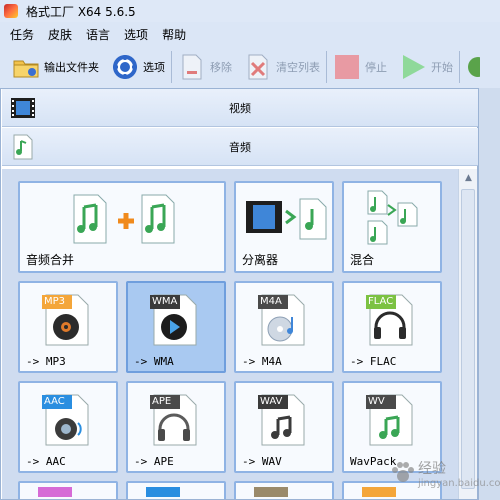 Image resolution: width=500 pixels, height=500 pixels. Describe the element at coordinates (138, 67) in the screenshot. I see `options-button: 选项` at that location.